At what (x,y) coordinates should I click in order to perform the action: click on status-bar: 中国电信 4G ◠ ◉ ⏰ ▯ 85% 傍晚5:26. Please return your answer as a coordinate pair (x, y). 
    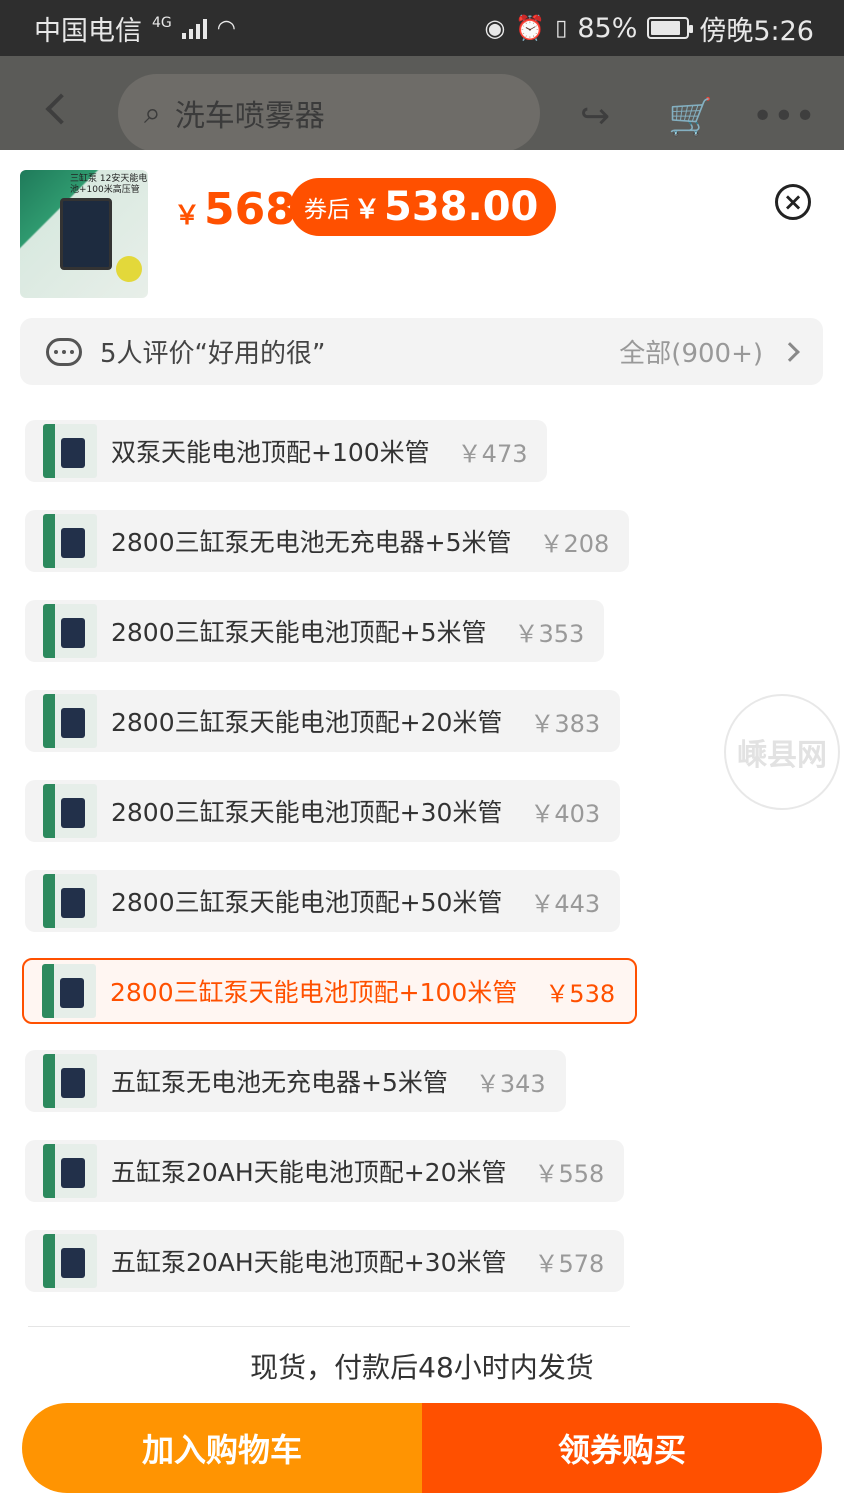
    Looking at the image, I should click on (422, 28).